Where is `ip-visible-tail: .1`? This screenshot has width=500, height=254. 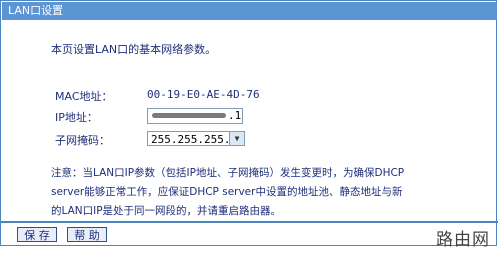
ip-visible-tail: .1 is located at coordinates (235, 115).